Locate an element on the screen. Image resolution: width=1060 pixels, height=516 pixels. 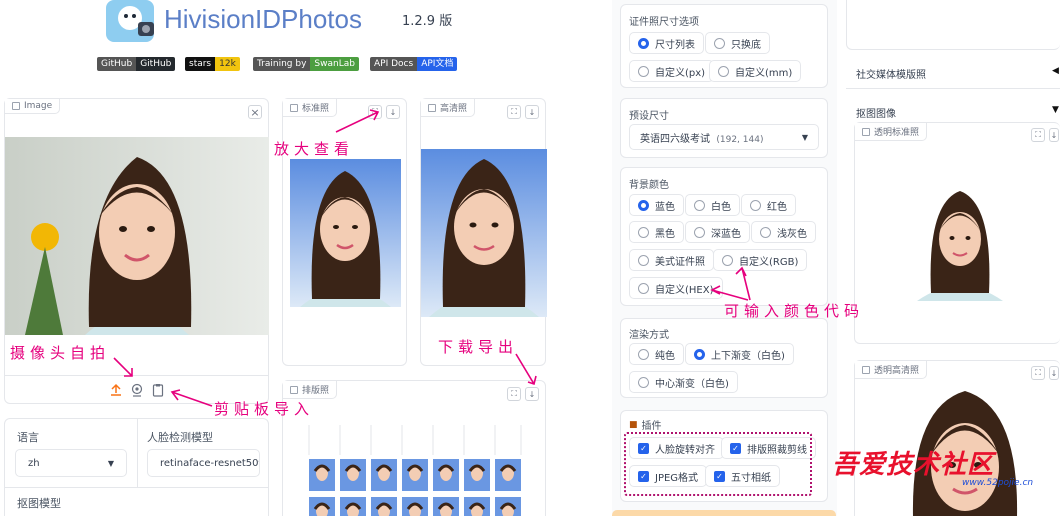
bg-color-label: 背景颜色 is located at coordinates (649, 185).